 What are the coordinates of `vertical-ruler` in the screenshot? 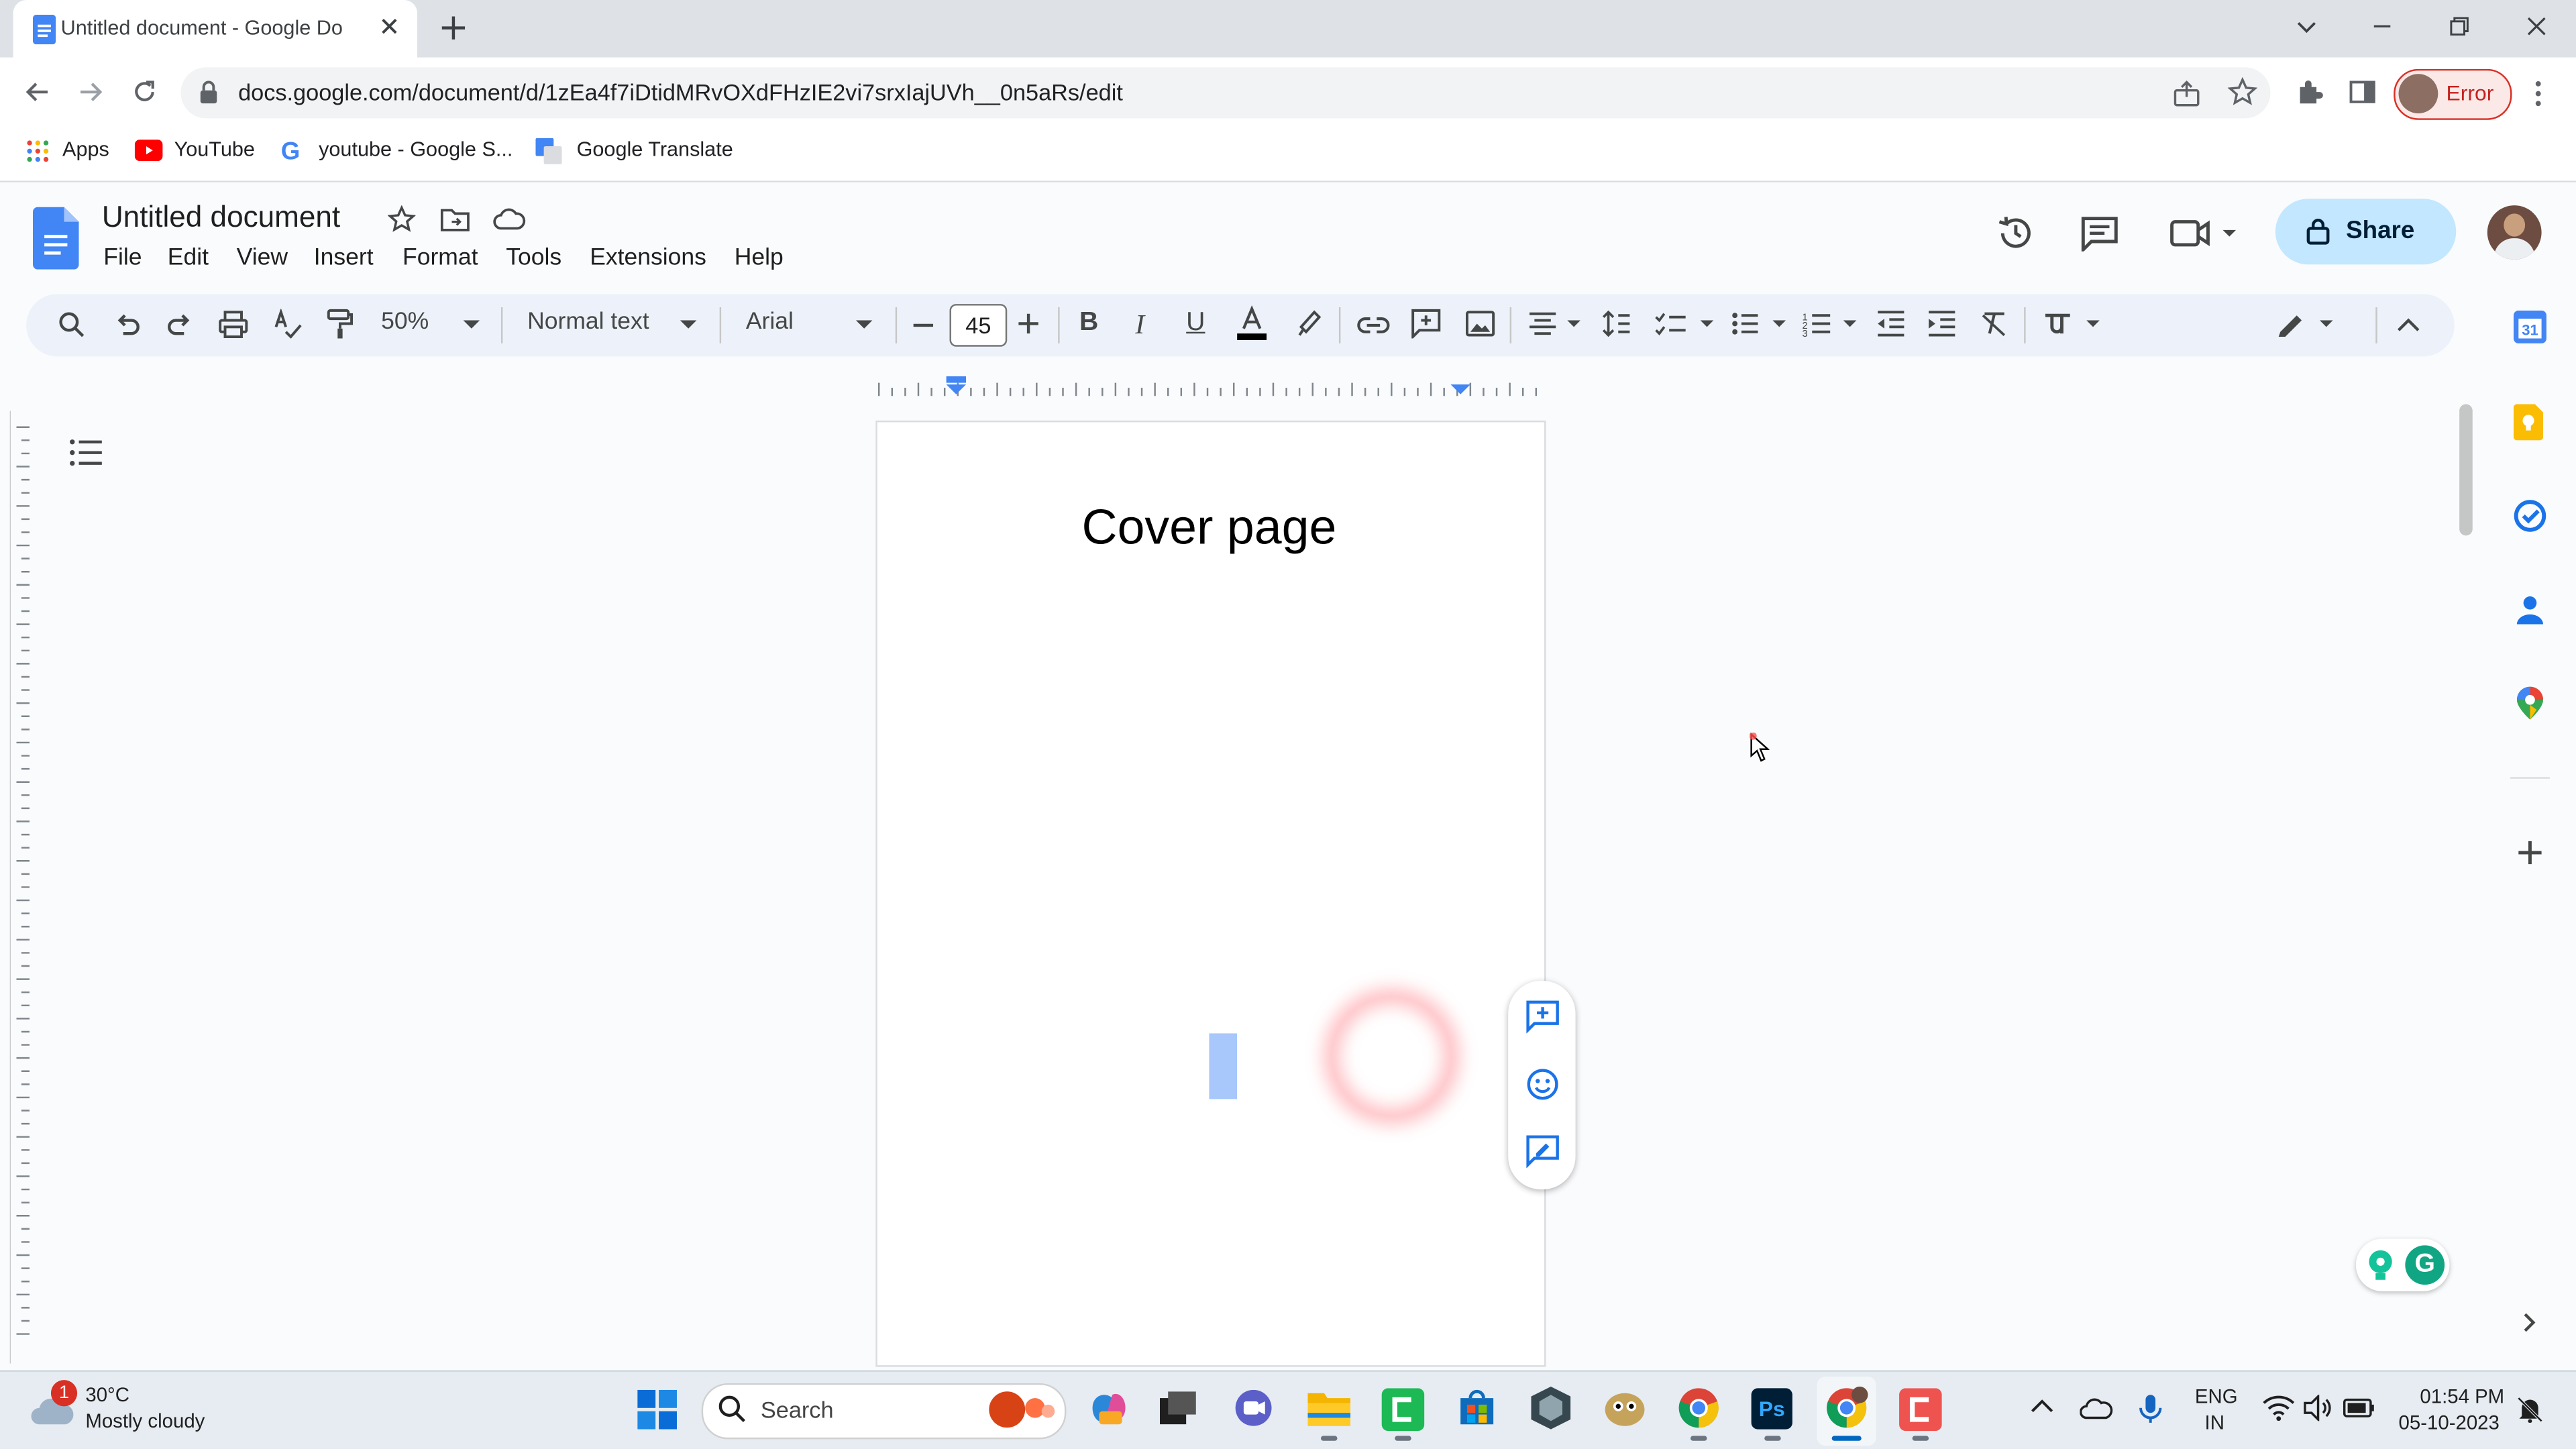 It's located at (19, 887).